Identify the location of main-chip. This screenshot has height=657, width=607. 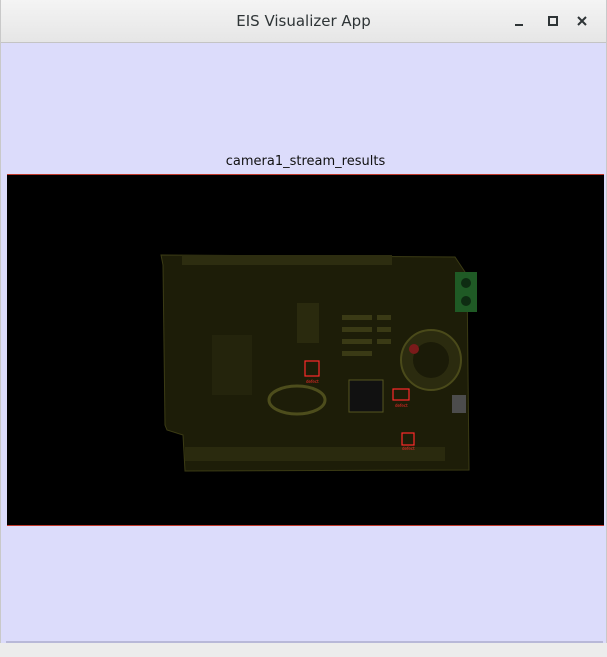
(366, 396).